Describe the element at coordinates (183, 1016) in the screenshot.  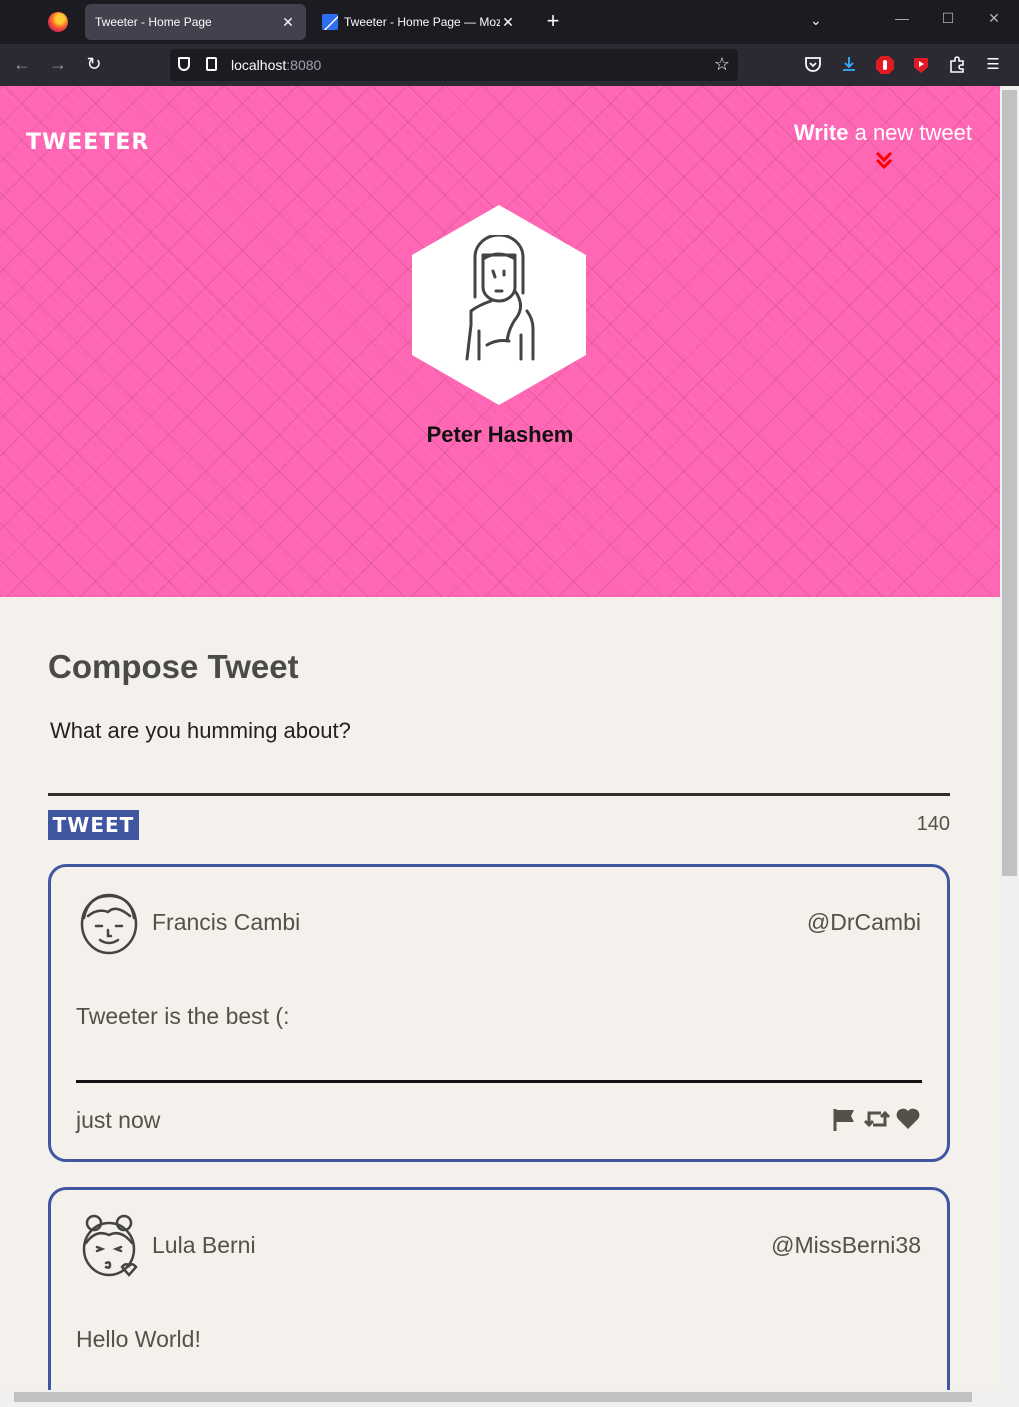
I see `tweet-text: Tweeter is the best (:` at that location.